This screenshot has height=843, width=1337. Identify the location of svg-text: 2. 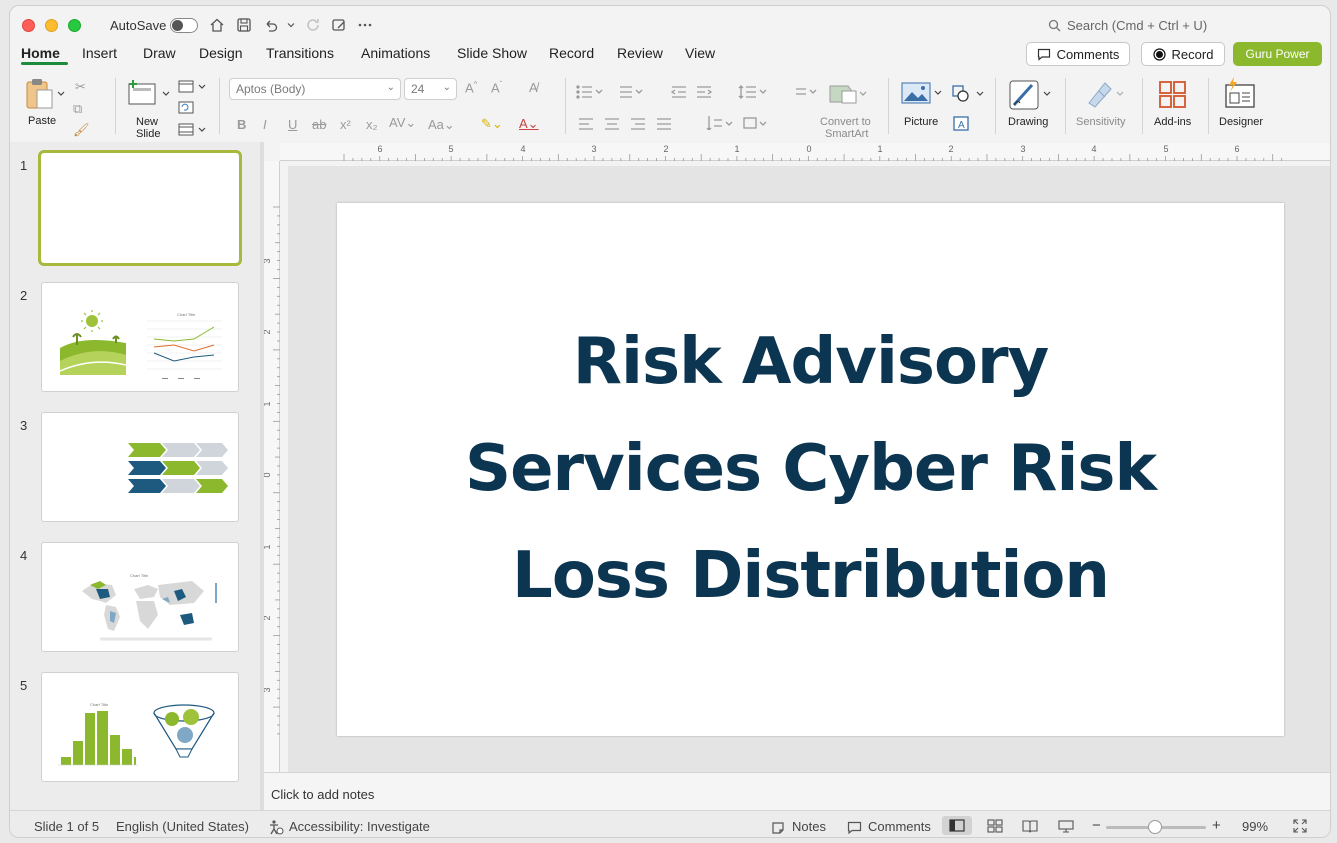
(268, 331).